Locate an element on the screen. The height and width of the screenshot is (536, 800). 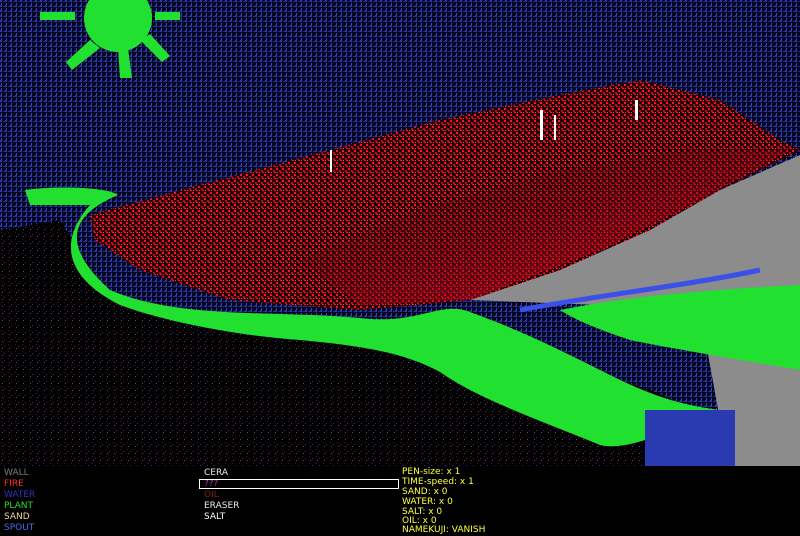
element-wall: WALL is located at coordinates (16, 473).